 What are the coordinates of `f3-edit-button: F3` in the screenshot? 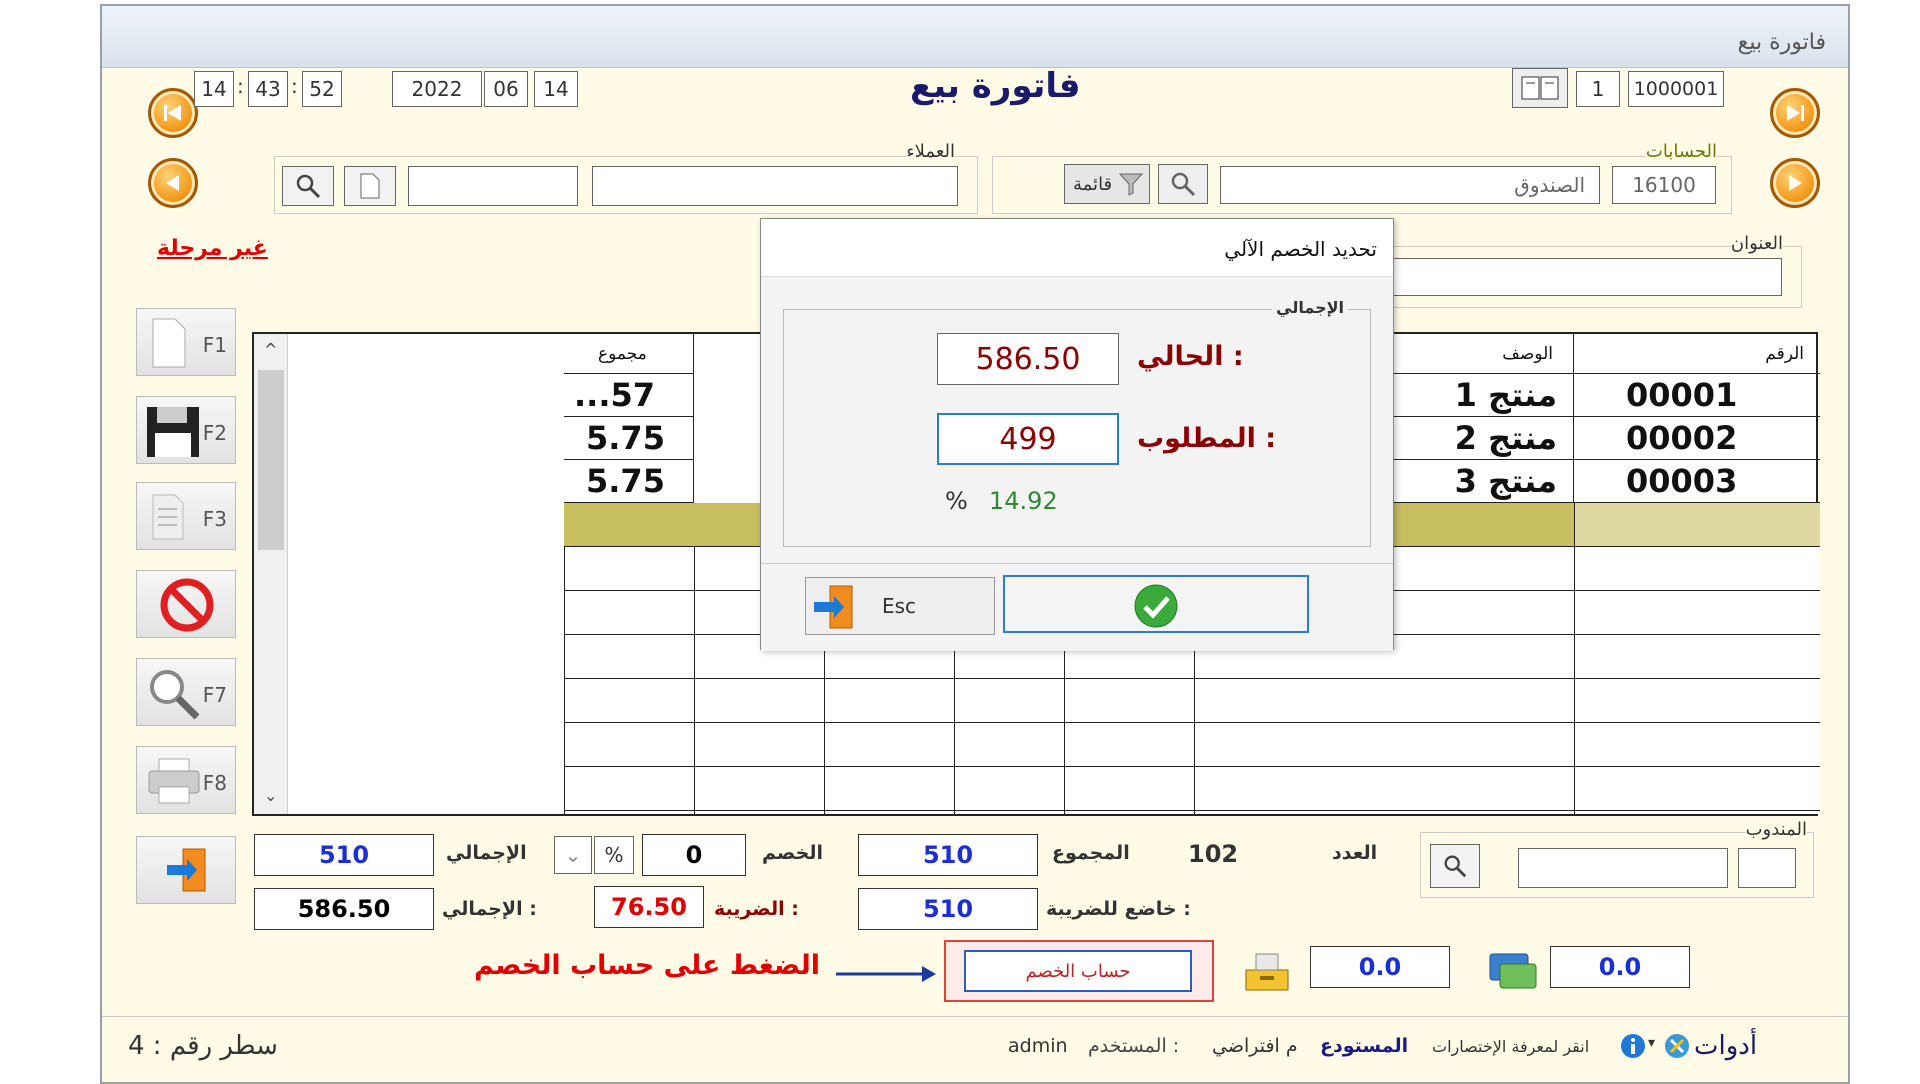 It's located at (186, 516).